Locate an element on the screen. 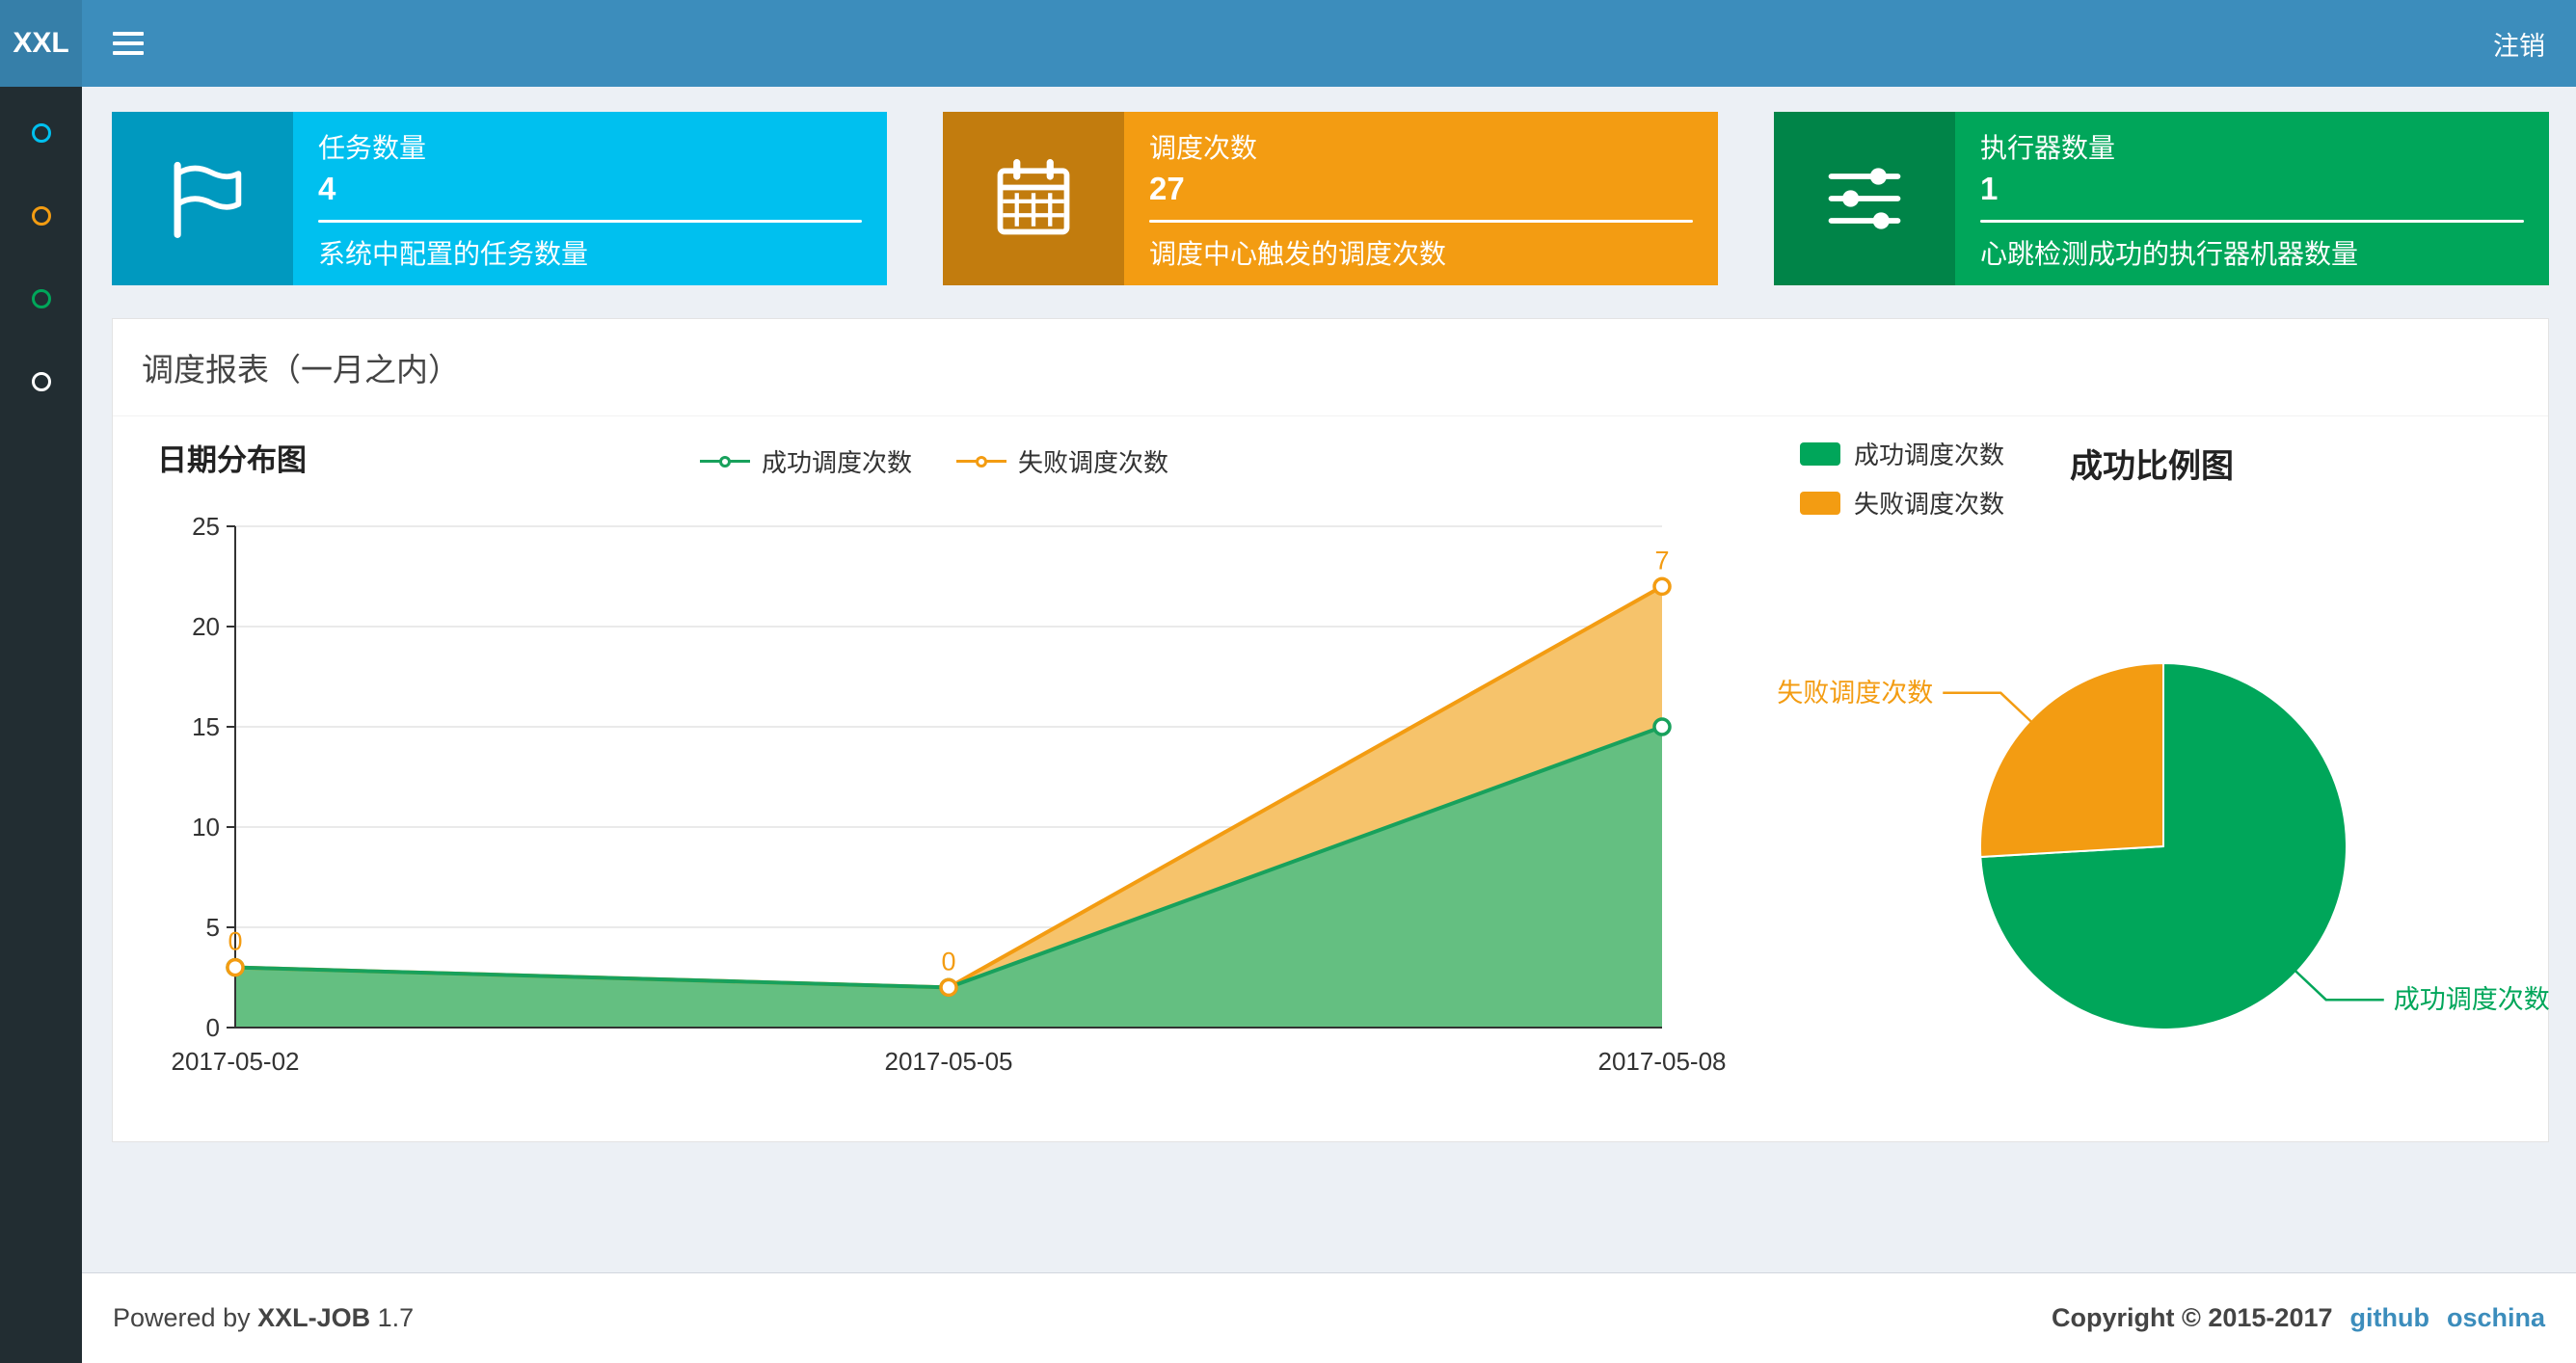 The height and width of the screenshot is (1363, 2576). top-navbar: 注销 is located at coordinates (1329, 43).